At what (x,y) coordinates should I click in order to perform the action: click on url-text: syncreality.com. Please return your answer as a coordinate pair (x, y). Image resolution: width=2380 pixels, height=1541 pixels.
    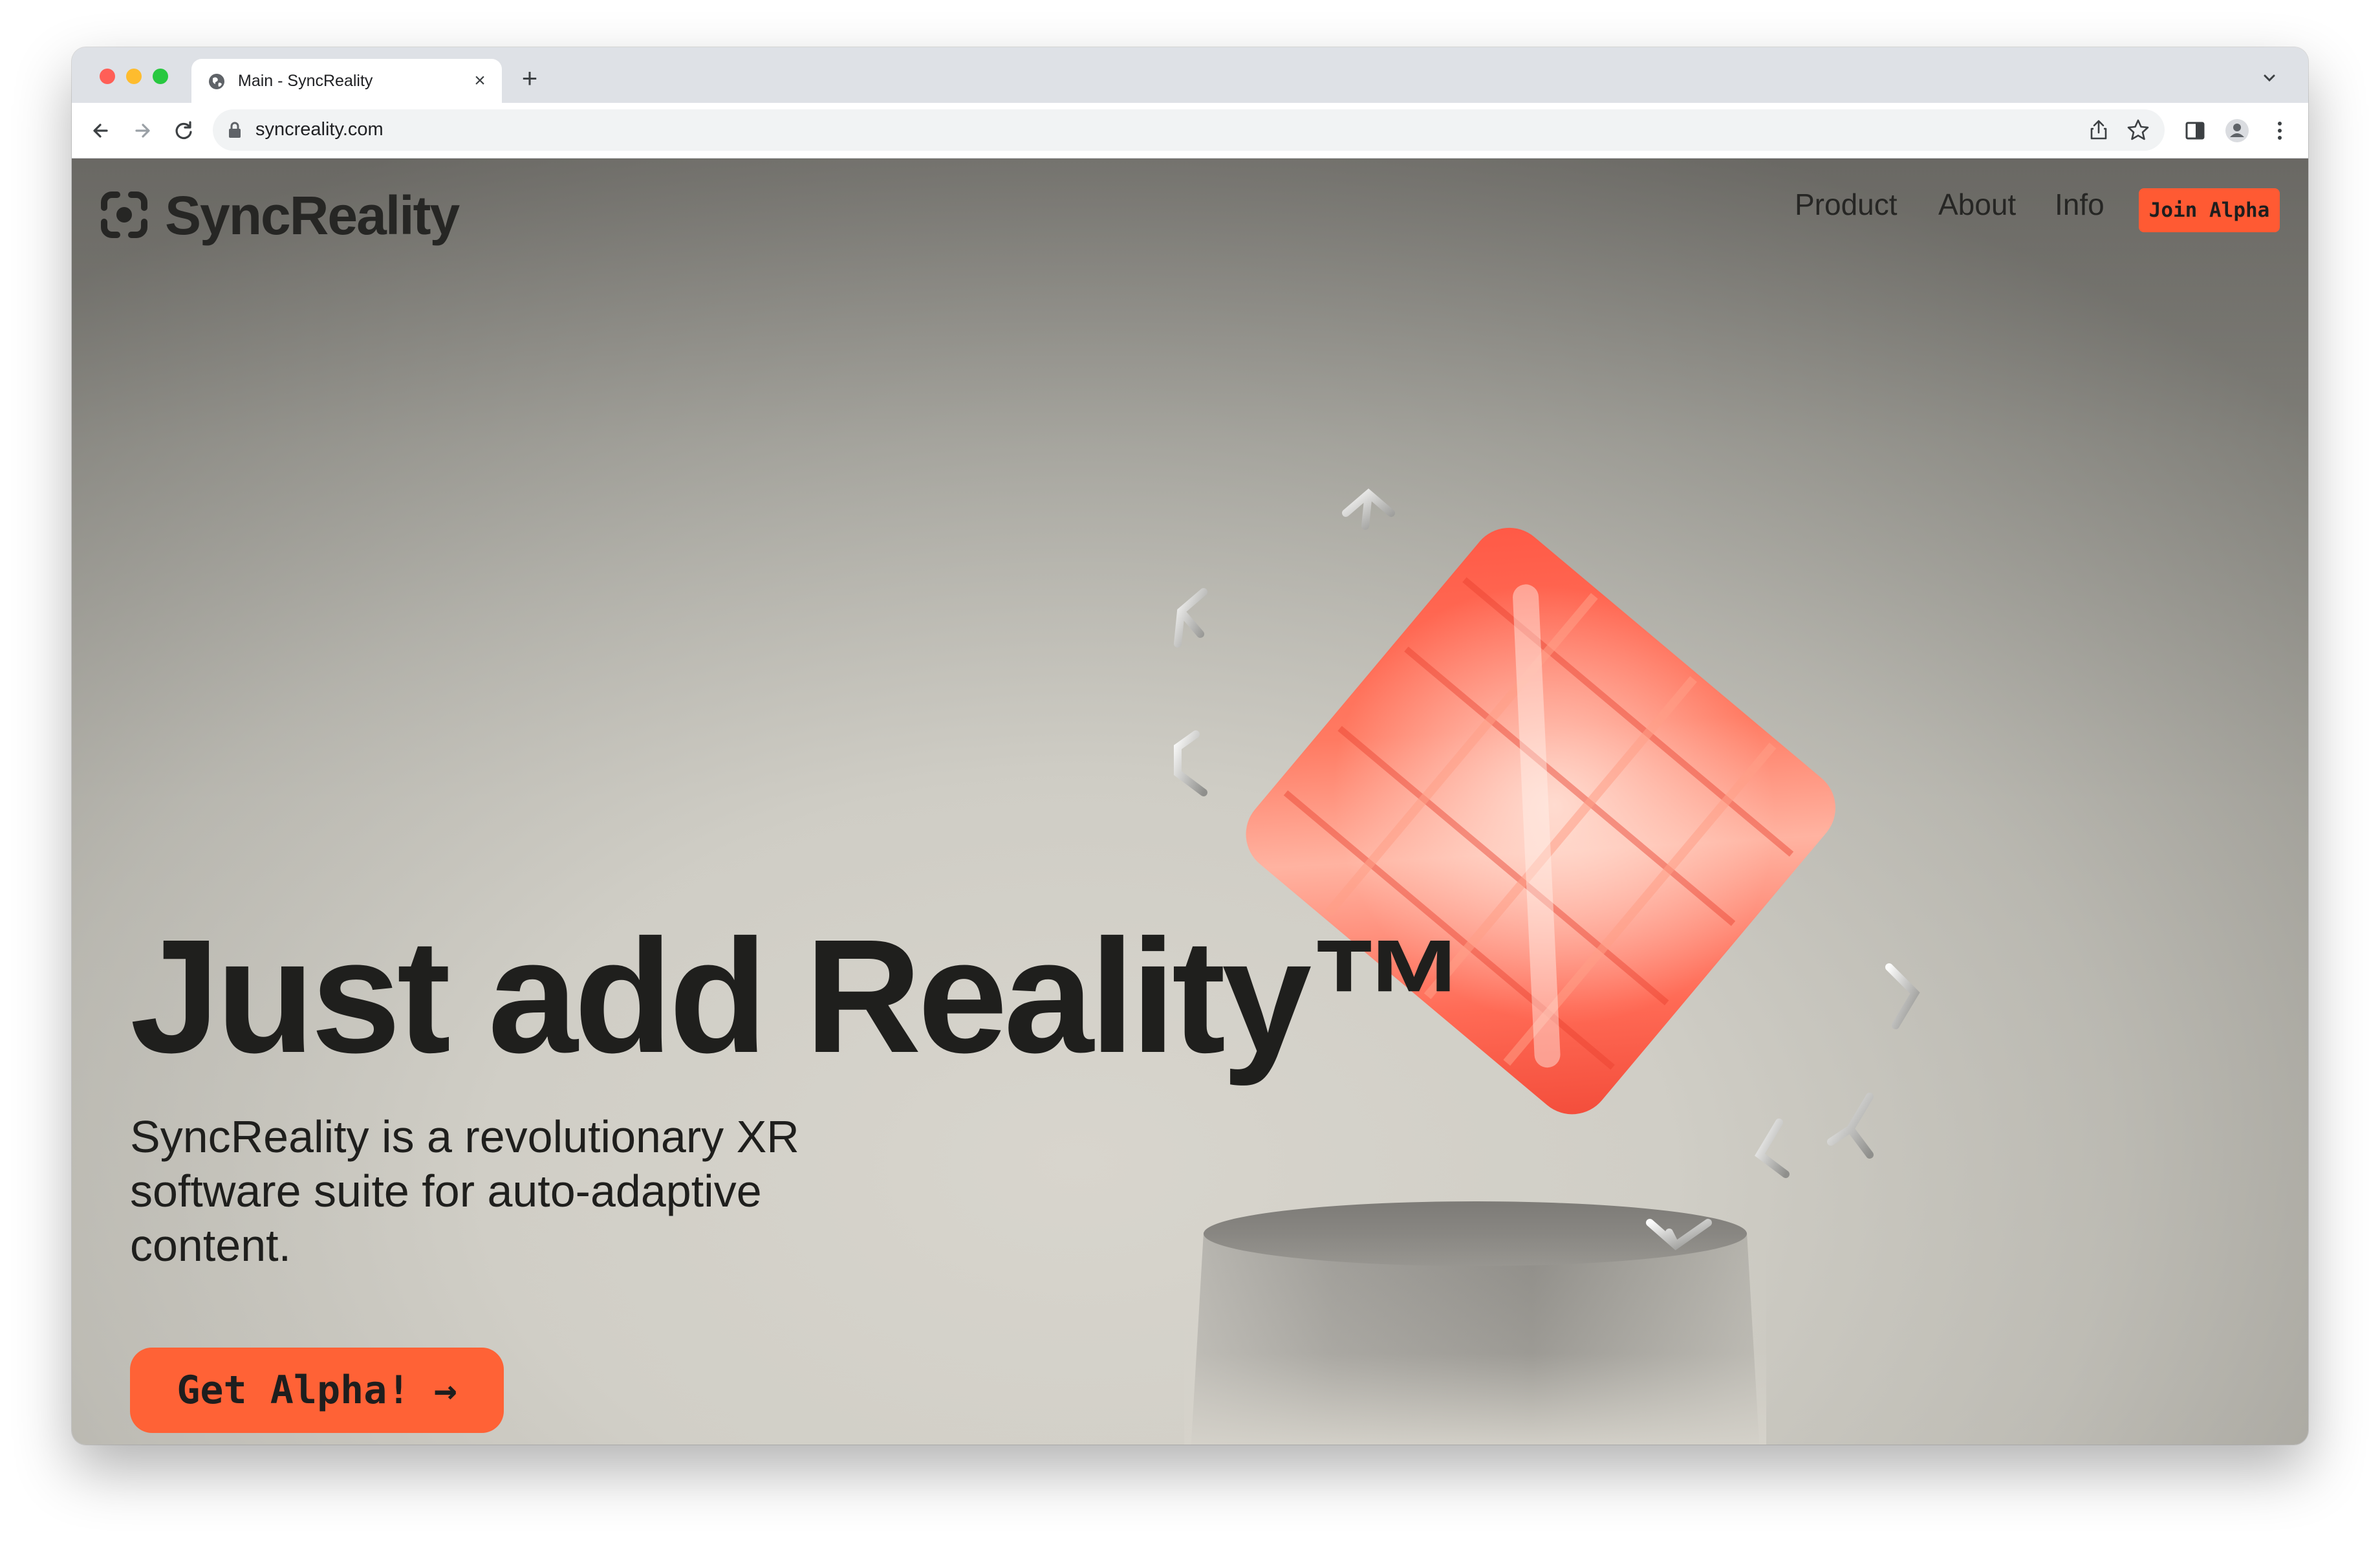
    Looking at the image, I should click on (319, 129).